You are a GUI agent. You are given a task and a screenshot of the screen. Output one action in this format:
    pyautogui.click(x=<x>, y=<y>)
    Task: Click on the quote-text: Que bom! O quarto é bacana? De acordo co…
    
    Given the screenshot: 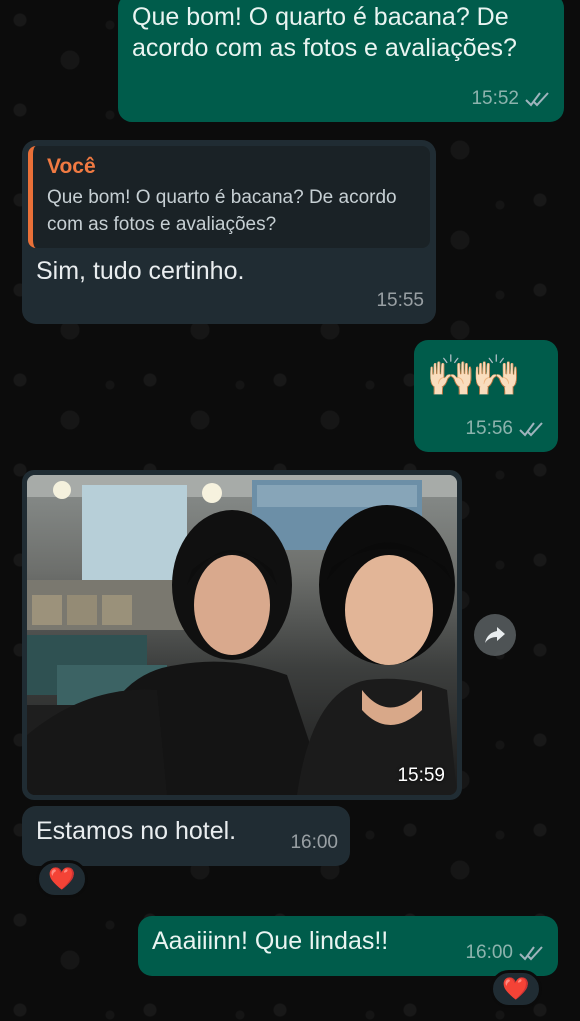 What is the action you would take?
    pyautogui.click(x=222, y=211)
    